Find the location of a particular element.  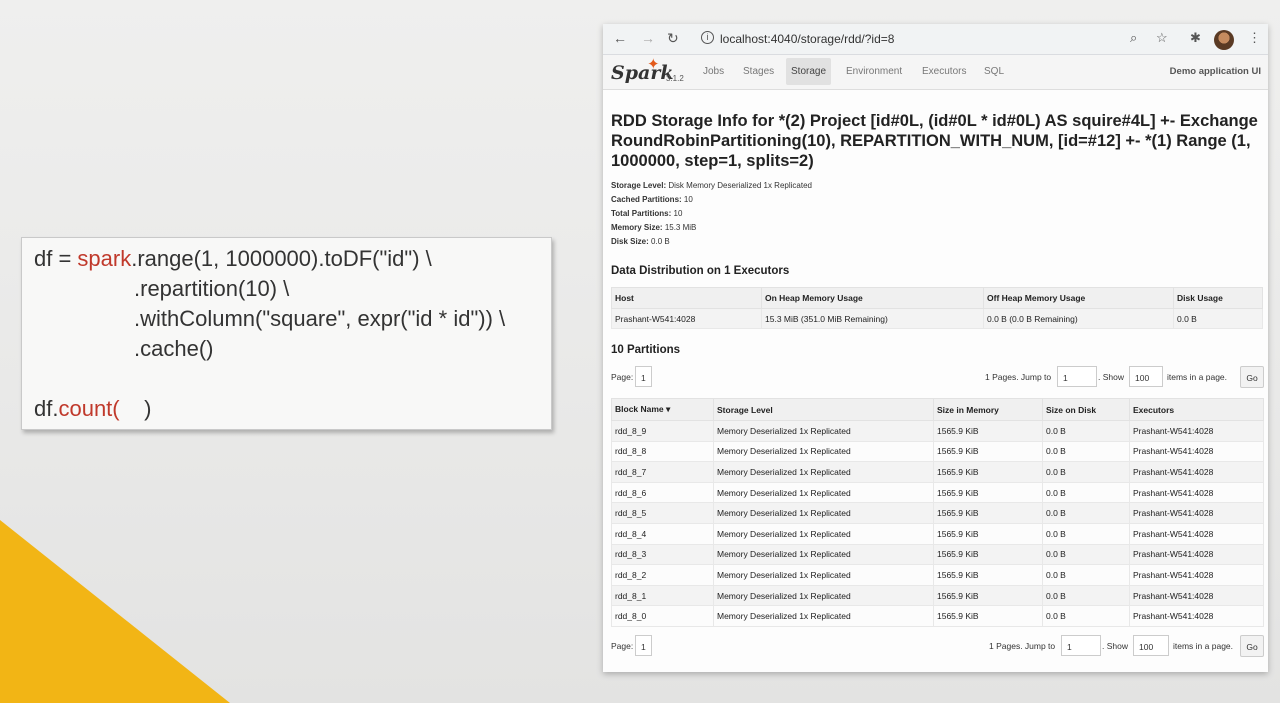

info-memory-size: Memory Size: 15.3 MiB is located at coordinates (654, 227).